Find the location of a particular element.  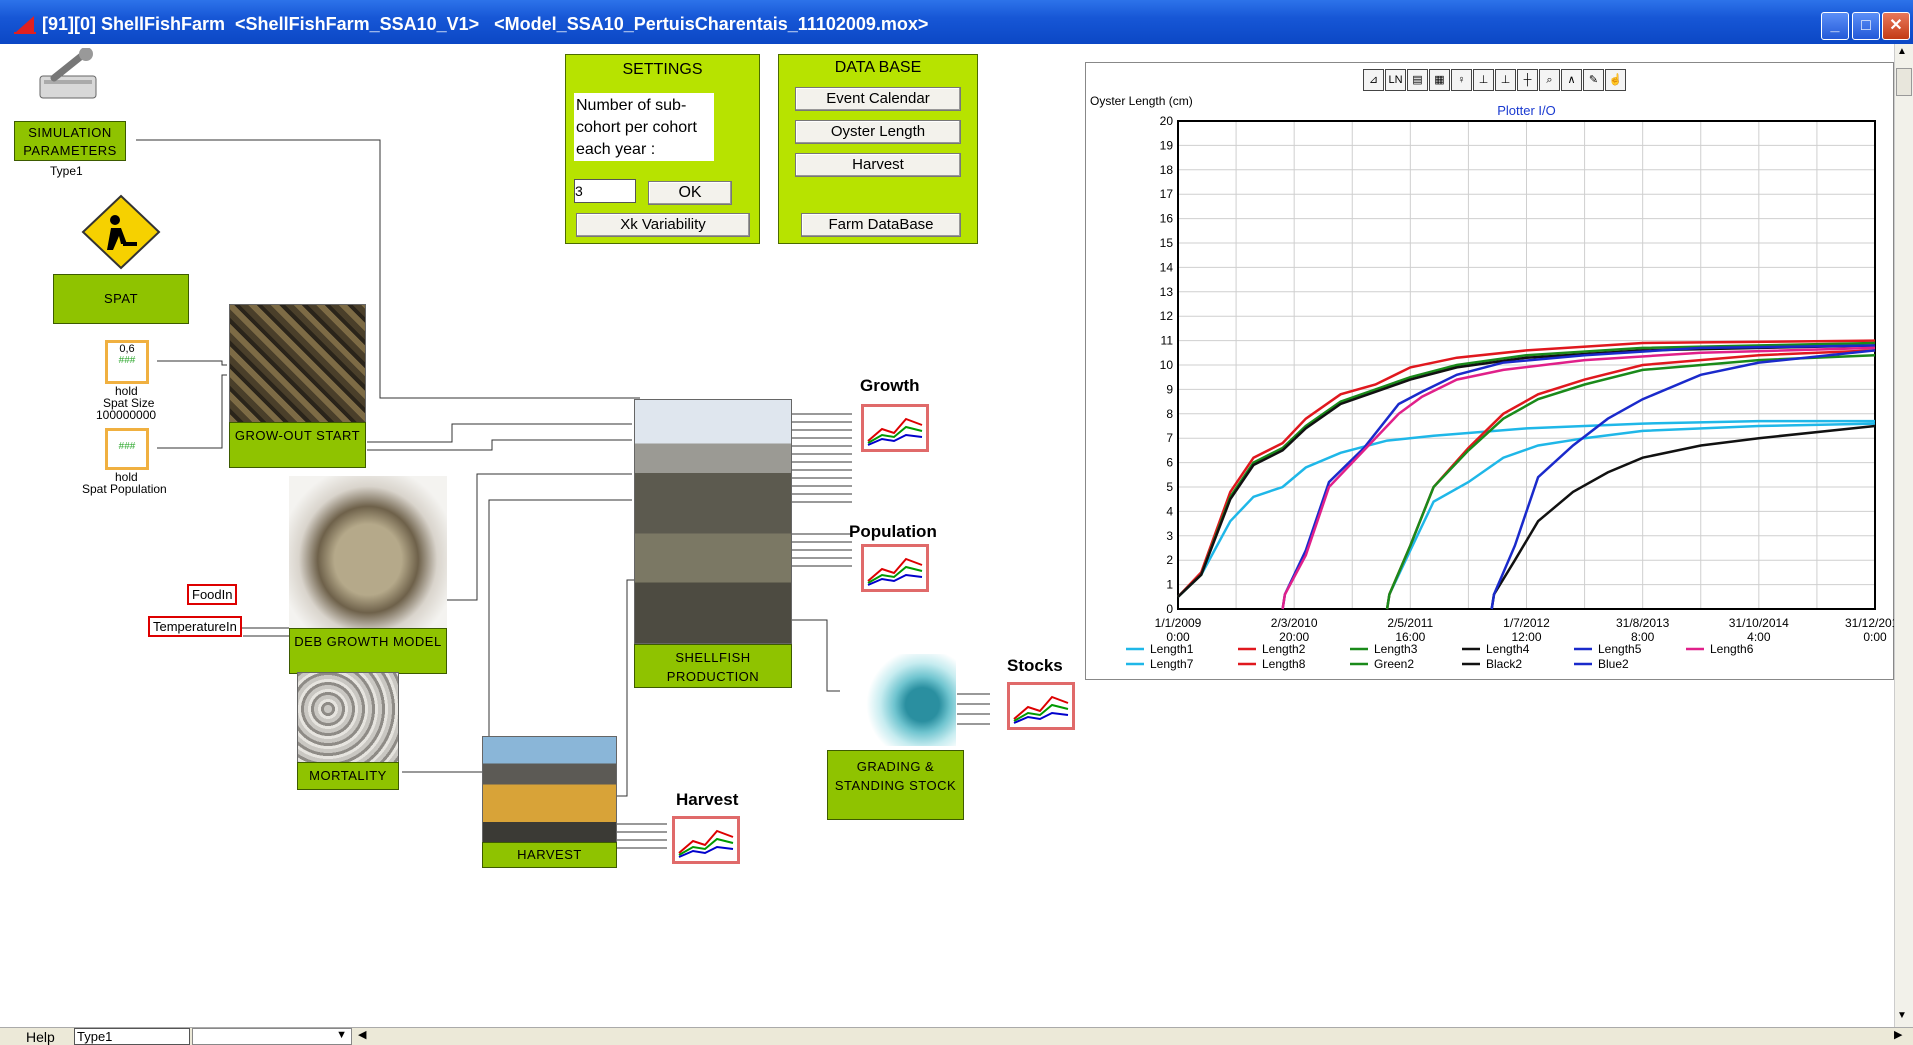

database-title: DATA BASE is located at coordinates (878, 67).